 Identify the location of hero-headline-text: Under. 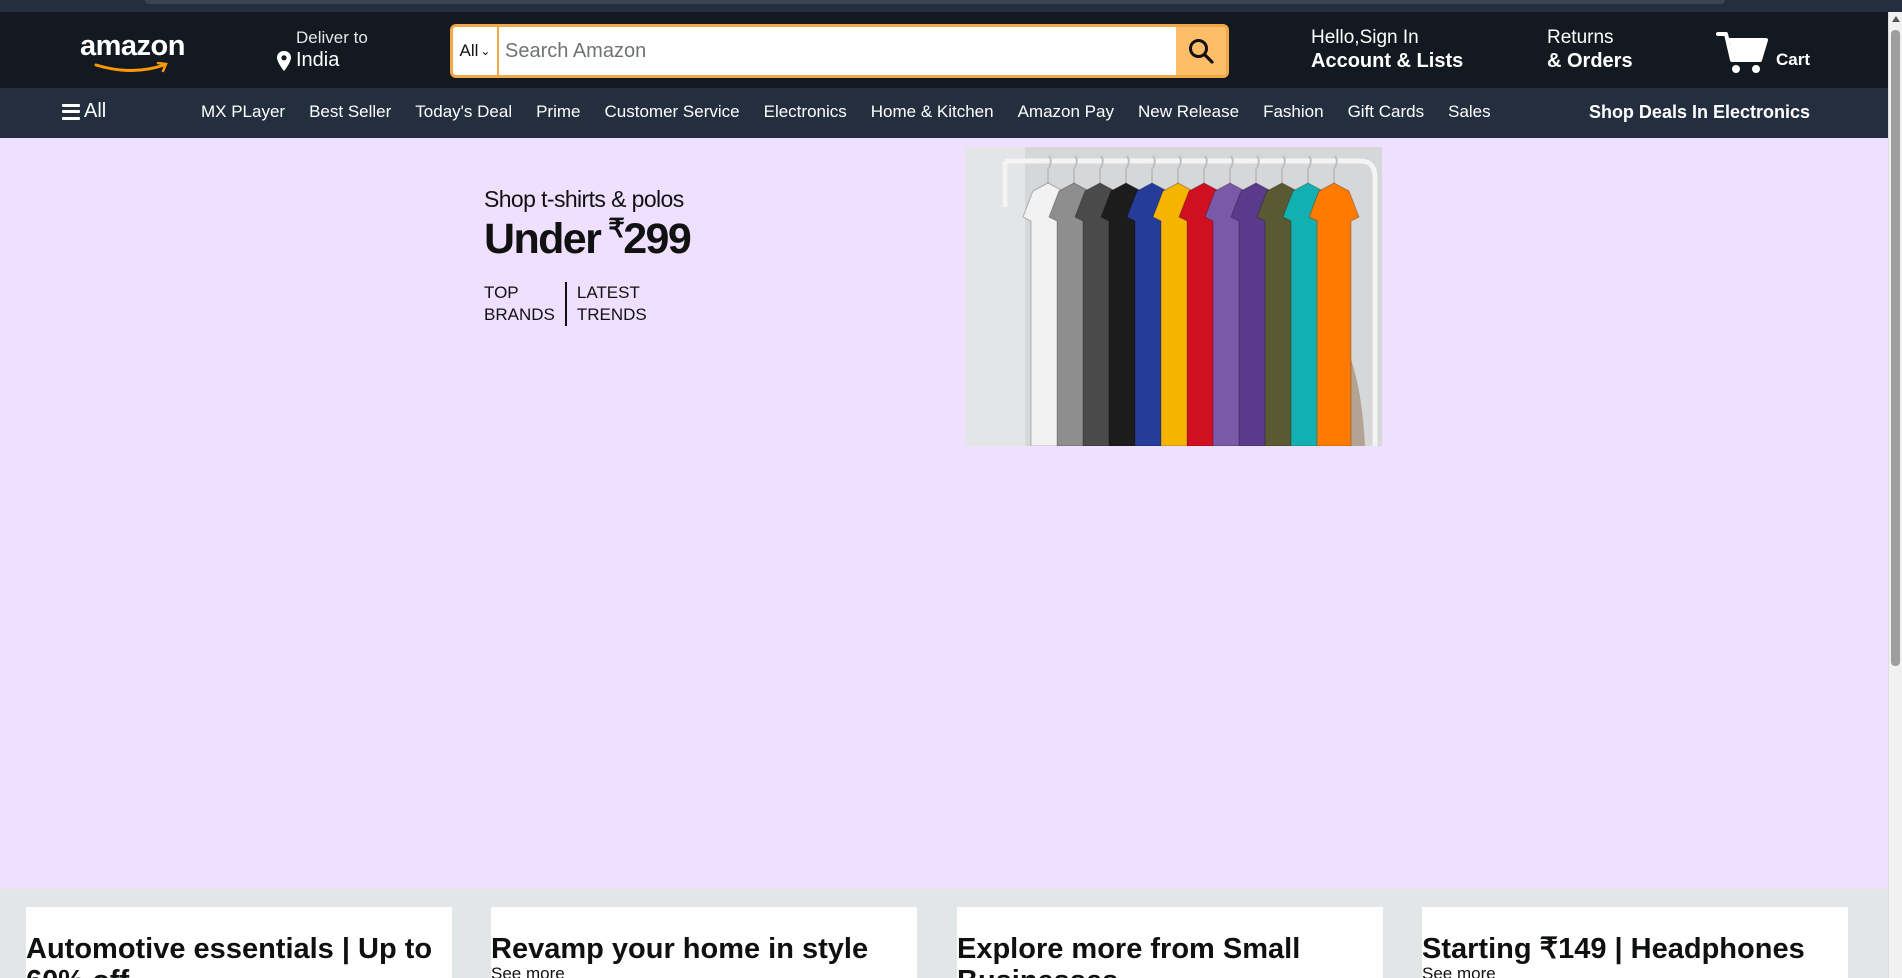
(543, 239).